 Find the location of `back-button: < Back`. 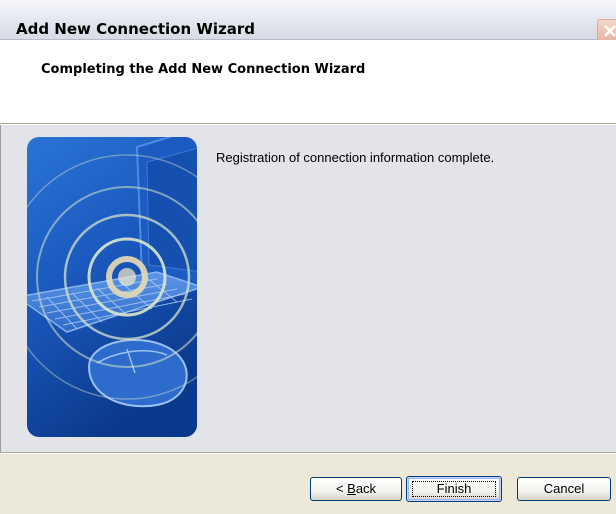

back-button: < Back is located at coordinates (356, 489).